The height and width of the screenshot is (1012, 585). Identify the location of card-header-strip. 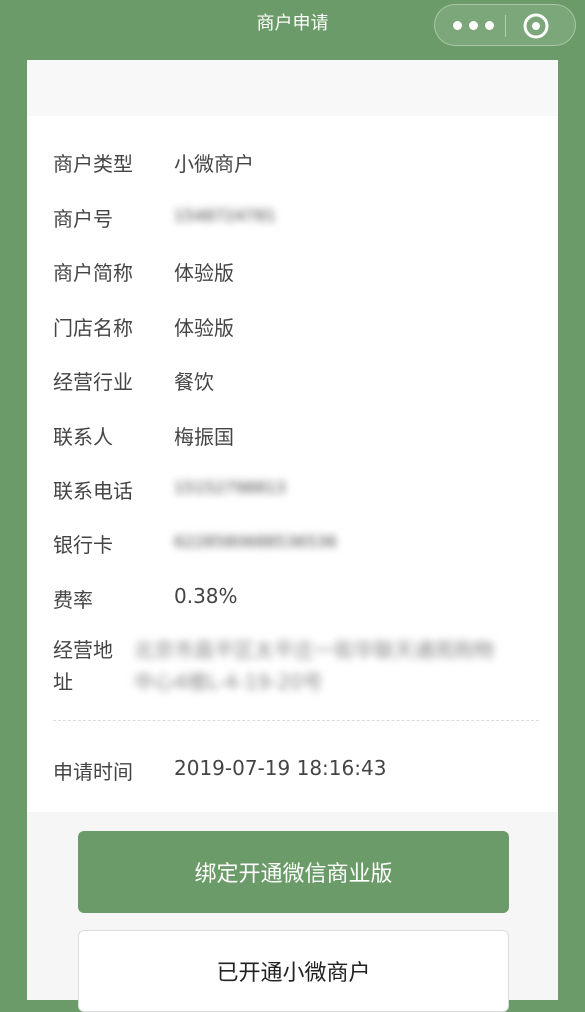
(292, 88).